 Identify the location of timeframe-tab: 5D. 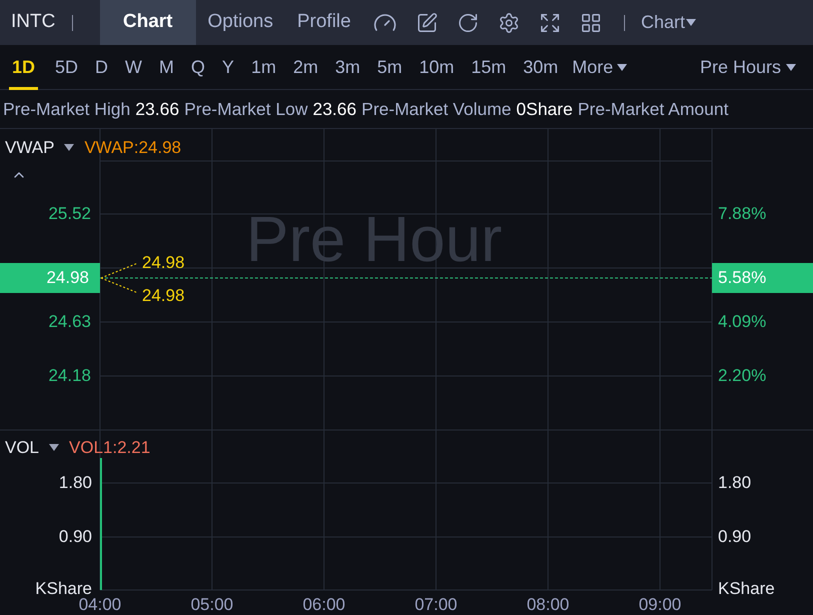
(67, 67).